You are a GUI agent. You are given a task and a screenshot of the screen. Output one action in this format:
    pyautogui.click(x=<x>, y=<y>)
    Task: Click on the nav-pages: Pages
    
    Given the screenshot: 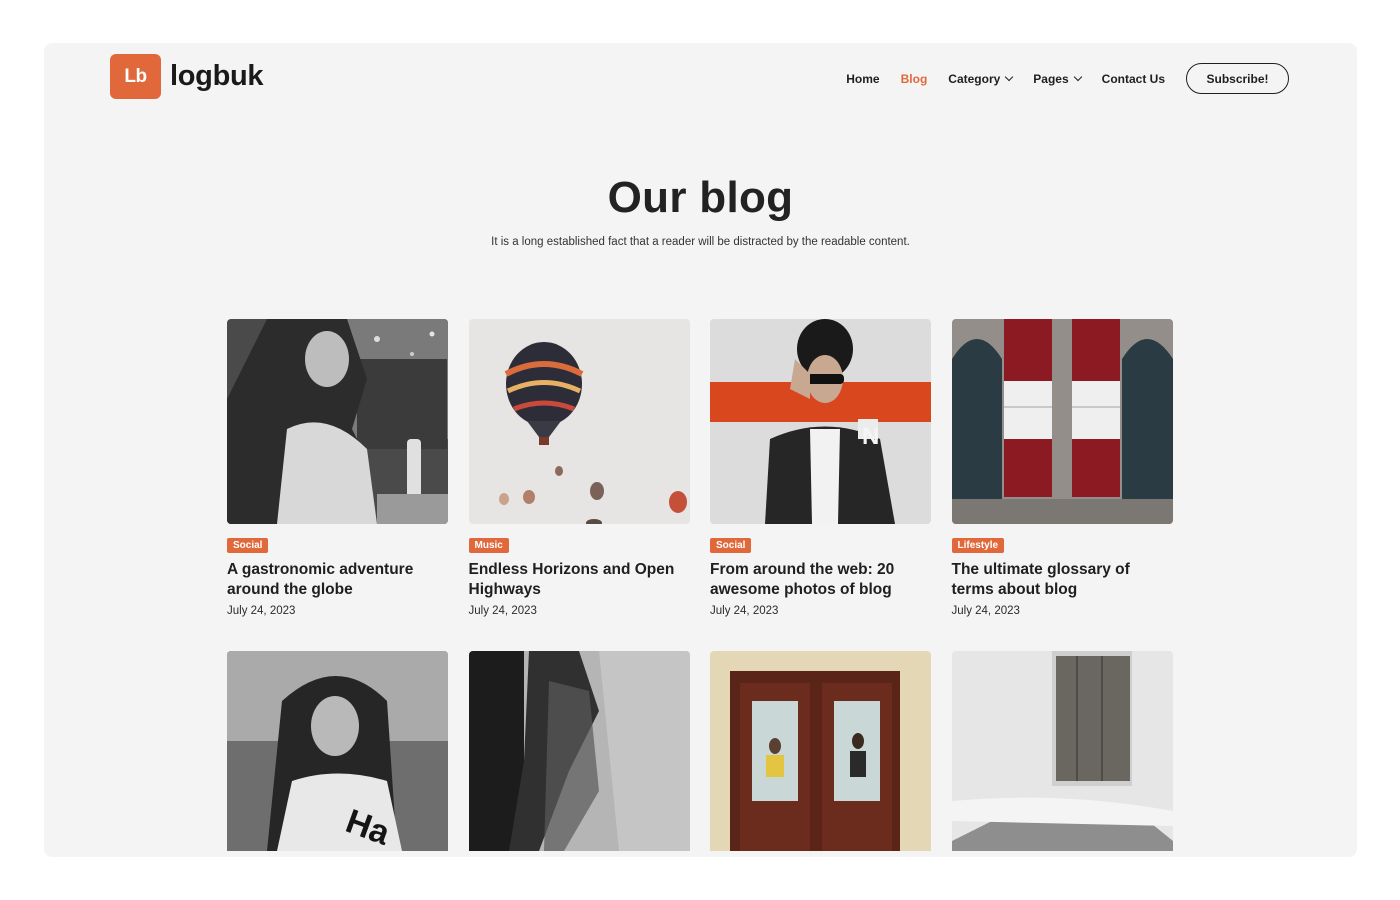 What is the action you would take?
    pyautogui.click(x=1057, y=78)
    